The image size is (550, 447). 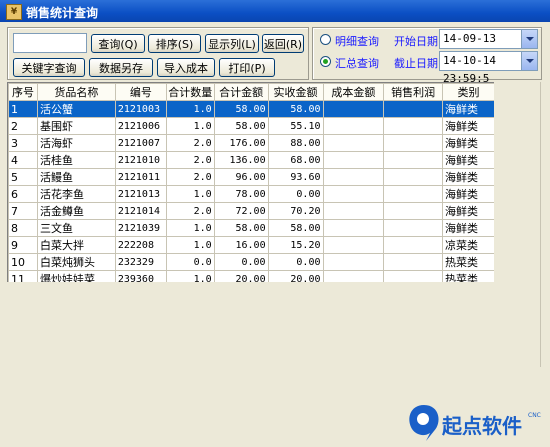 I want to click on table-cell: 三文鱼, so click(x=76, y=228).